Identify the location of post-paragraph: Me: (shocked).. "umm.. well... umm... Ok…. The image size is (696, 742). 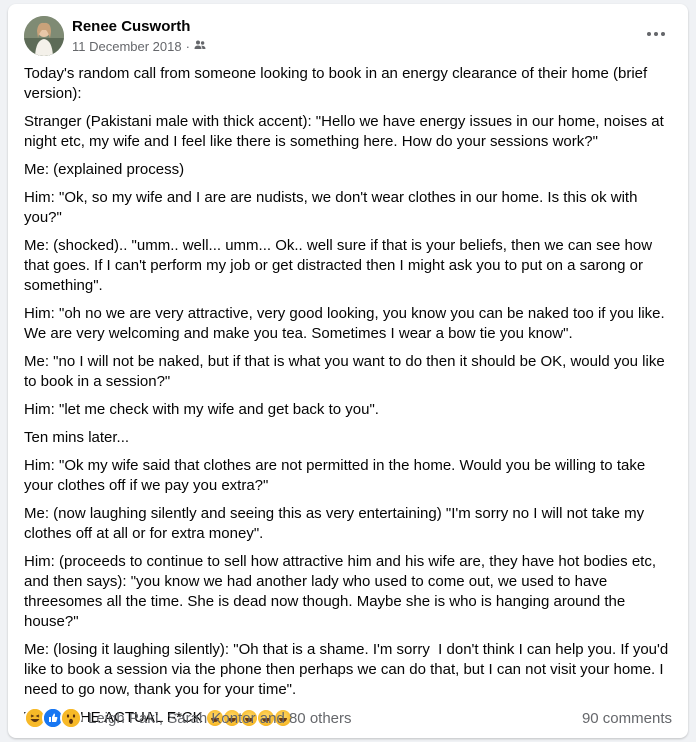
(340, 265).